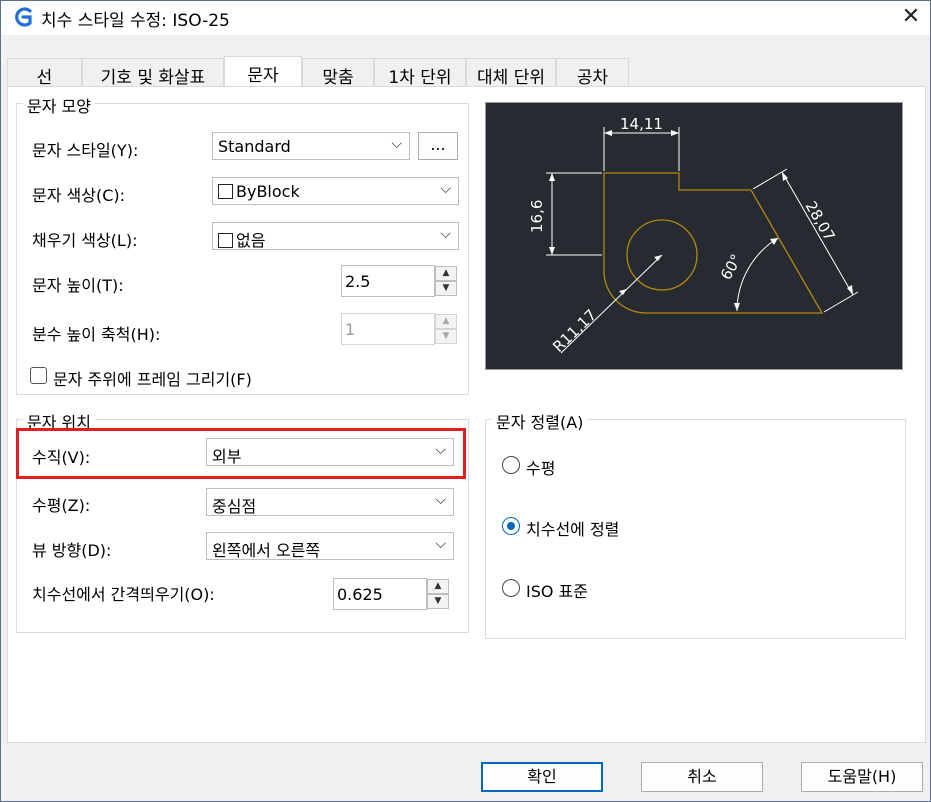 This screenshot has width=931, height=802. I want to click on fill-color-select: 없음 ⌵, so click(335, 236).